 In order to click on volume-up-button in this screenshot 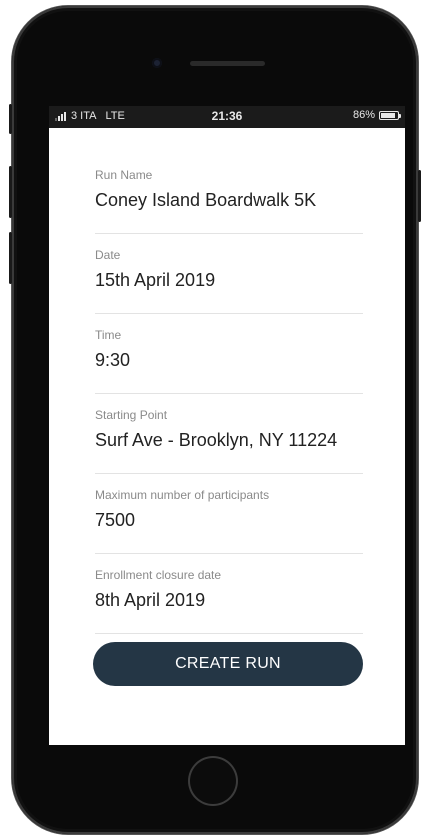, I will do `click(10, 192)`.